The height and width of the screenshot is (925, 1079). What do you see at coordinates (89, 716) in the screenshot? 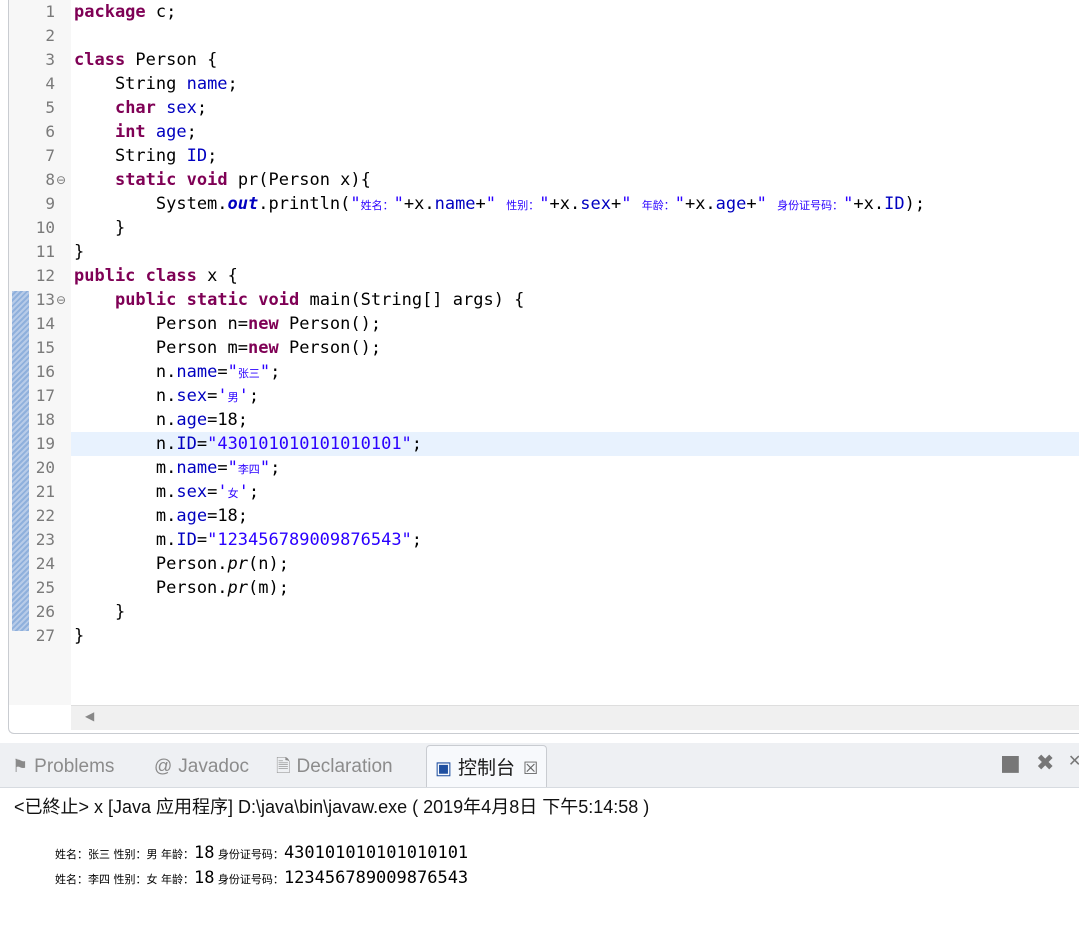
I see `scroll-left-arrow-icon: ◀` at bounding box center [89, 716].